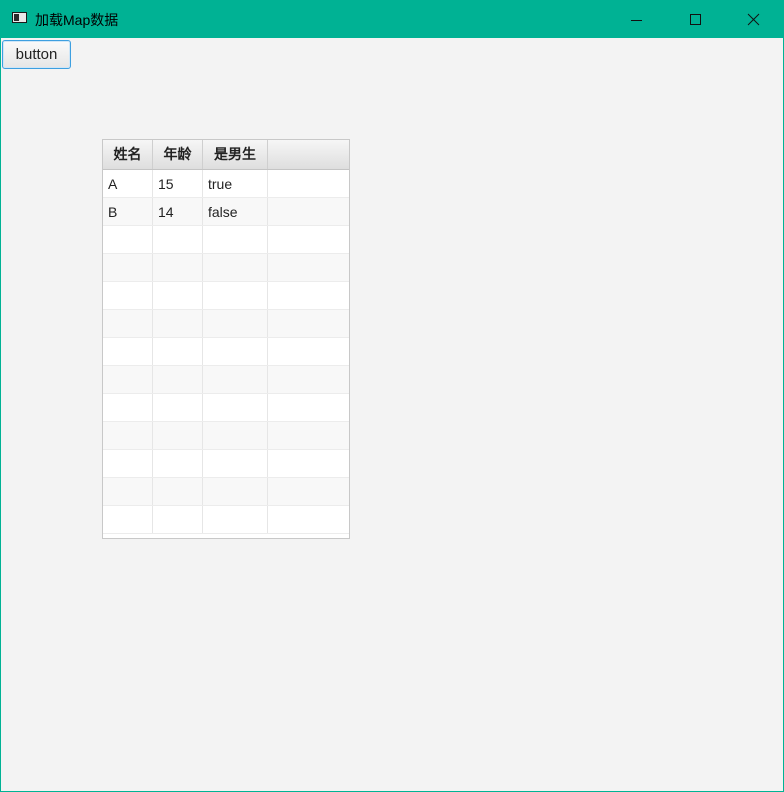 This screenshot has width=784, height=792. What do you see at coordinates (36, 54) in the screenshot?
I see `main-button: button` at bounding box center [36, 54].